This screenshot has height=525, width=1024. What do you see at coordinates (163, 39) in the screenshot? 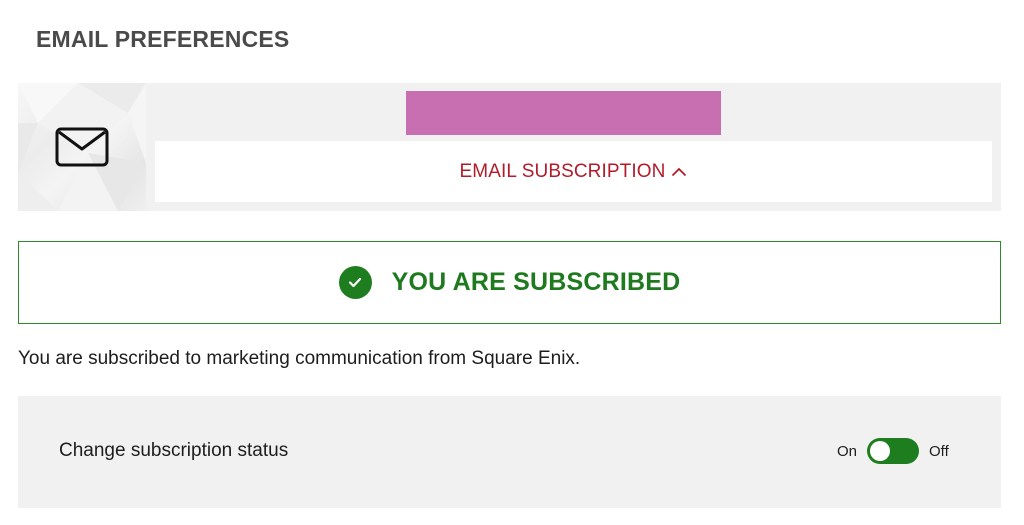
I see `page-title: EMAIL PREFERENCES` at bounding box center [163, 39].